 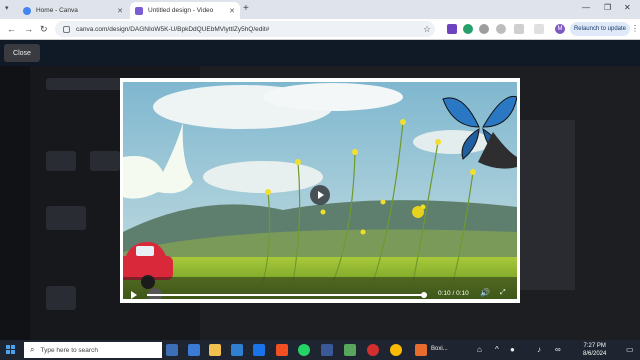 I want to click on extensions-puzzle-icon, so click(x=519, y=29).